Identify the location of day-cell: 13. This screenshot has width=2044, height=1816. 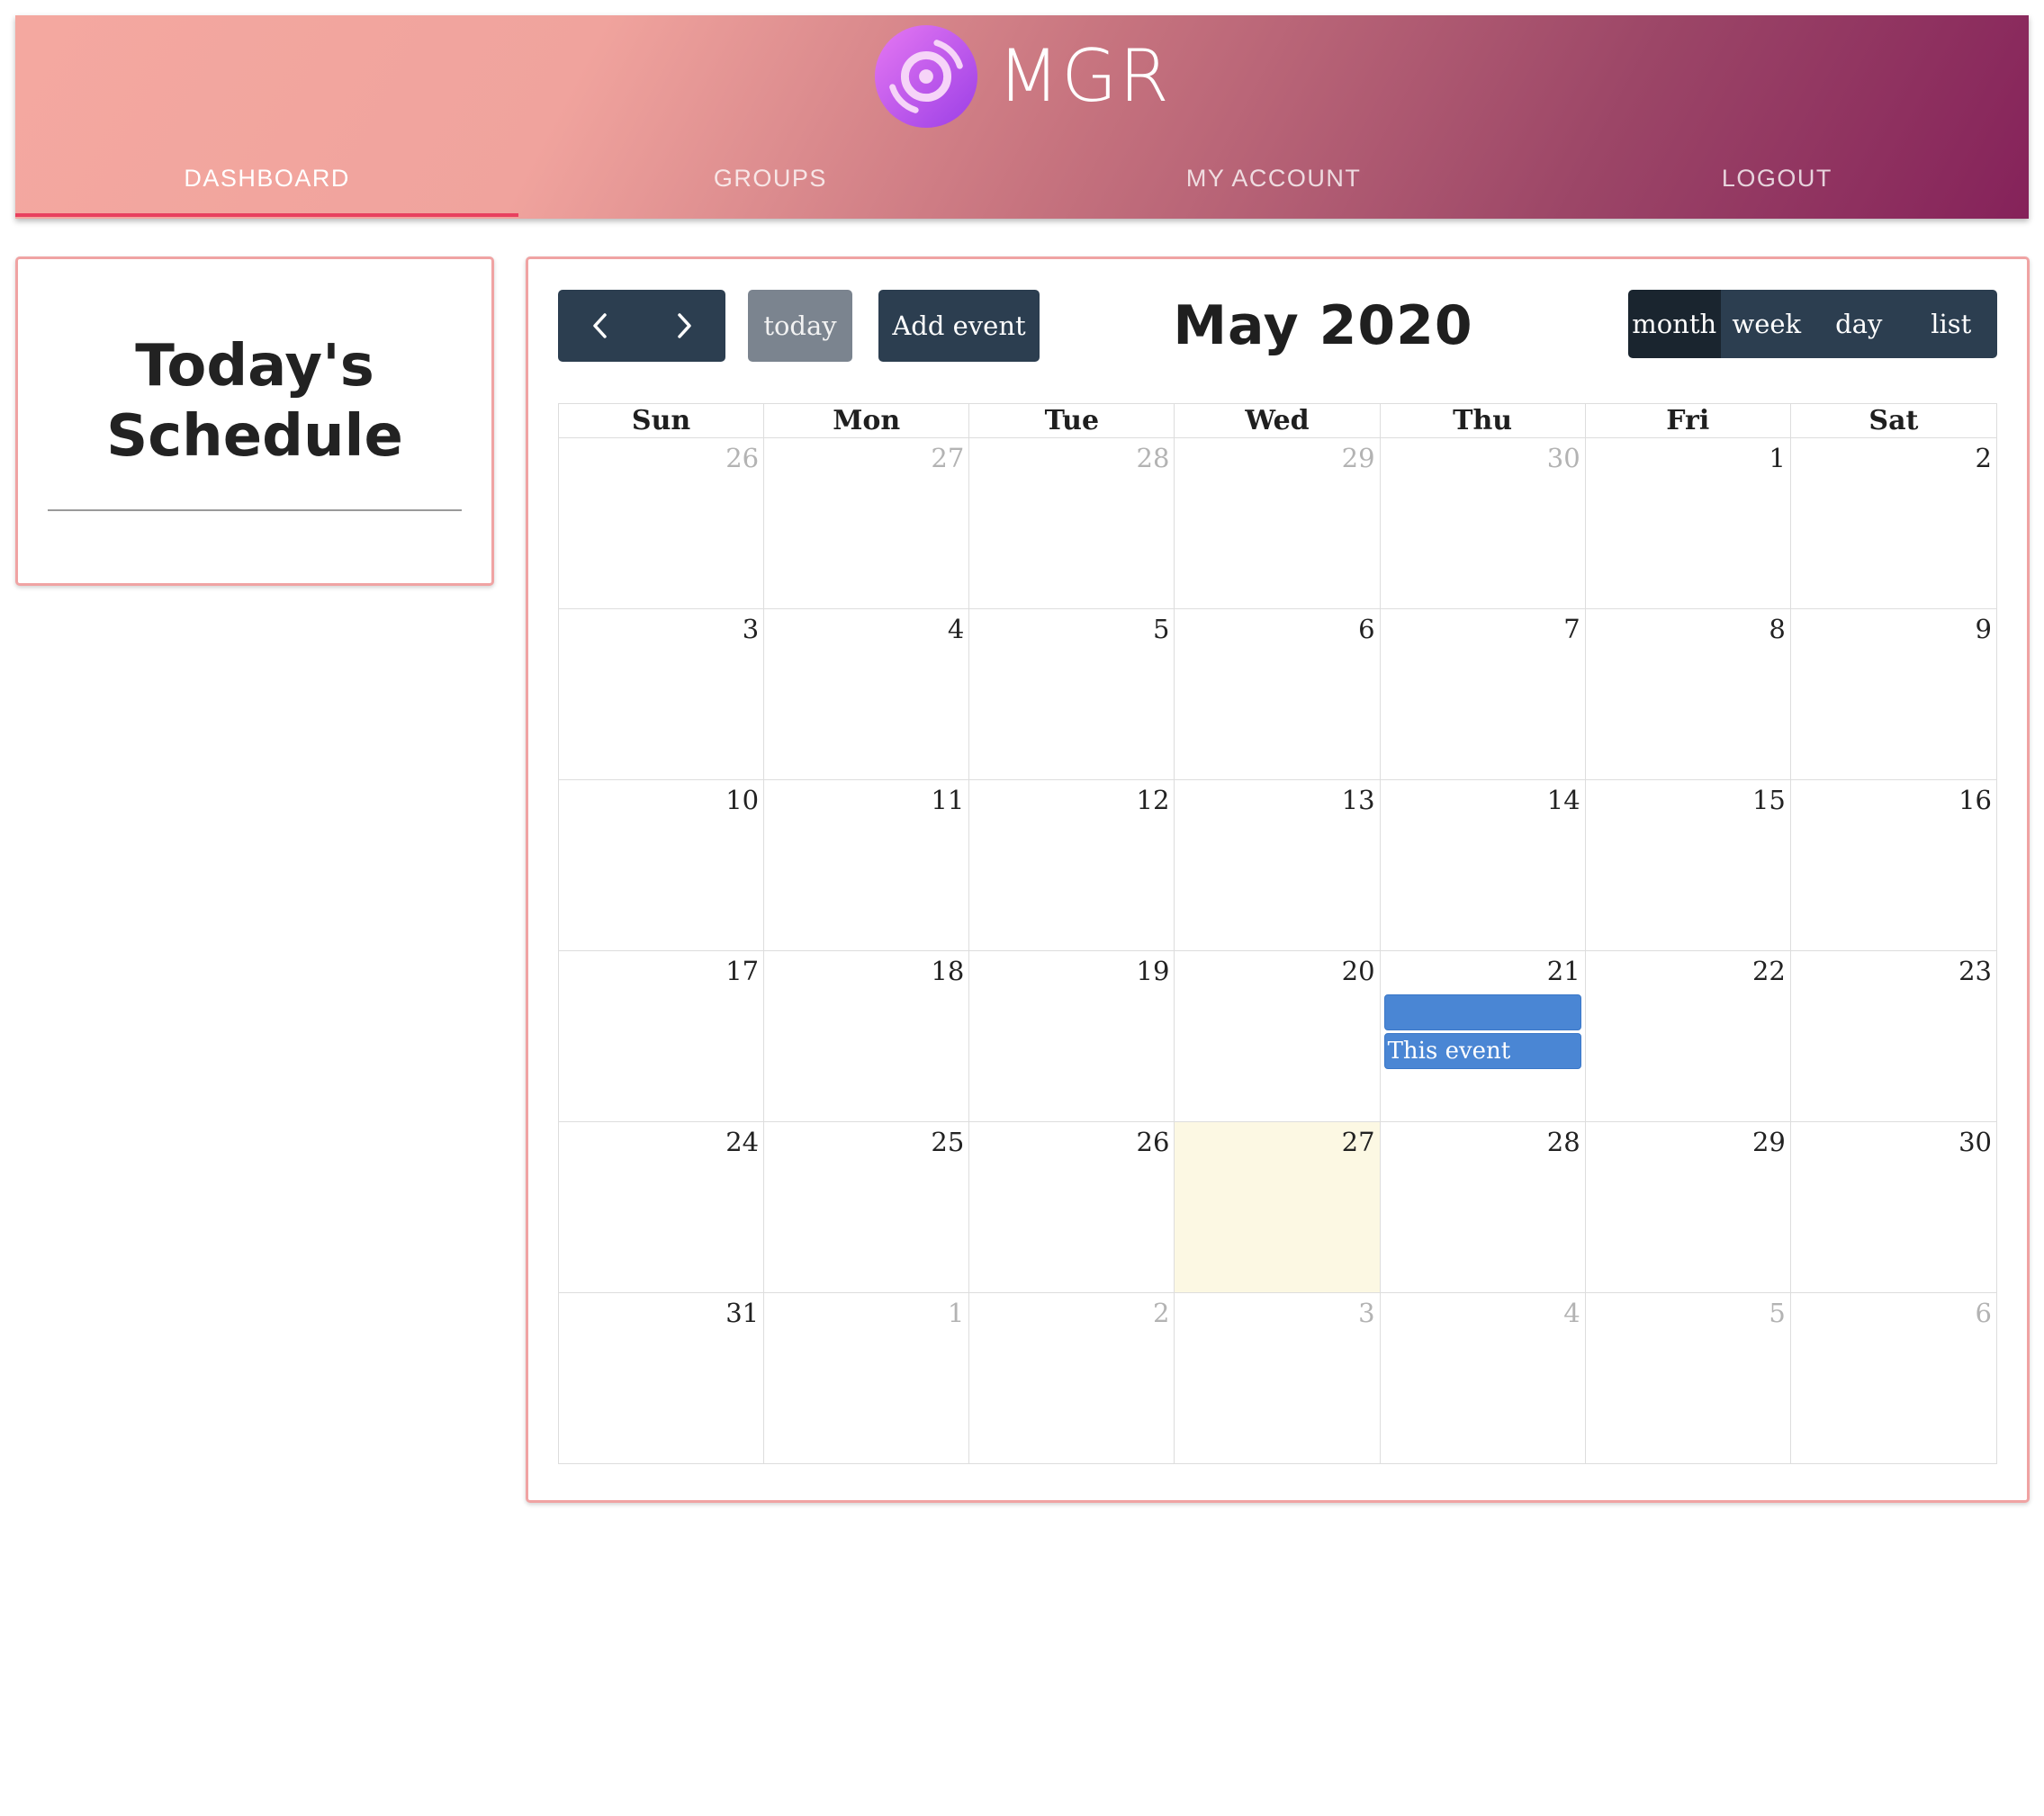
(1278, 864).